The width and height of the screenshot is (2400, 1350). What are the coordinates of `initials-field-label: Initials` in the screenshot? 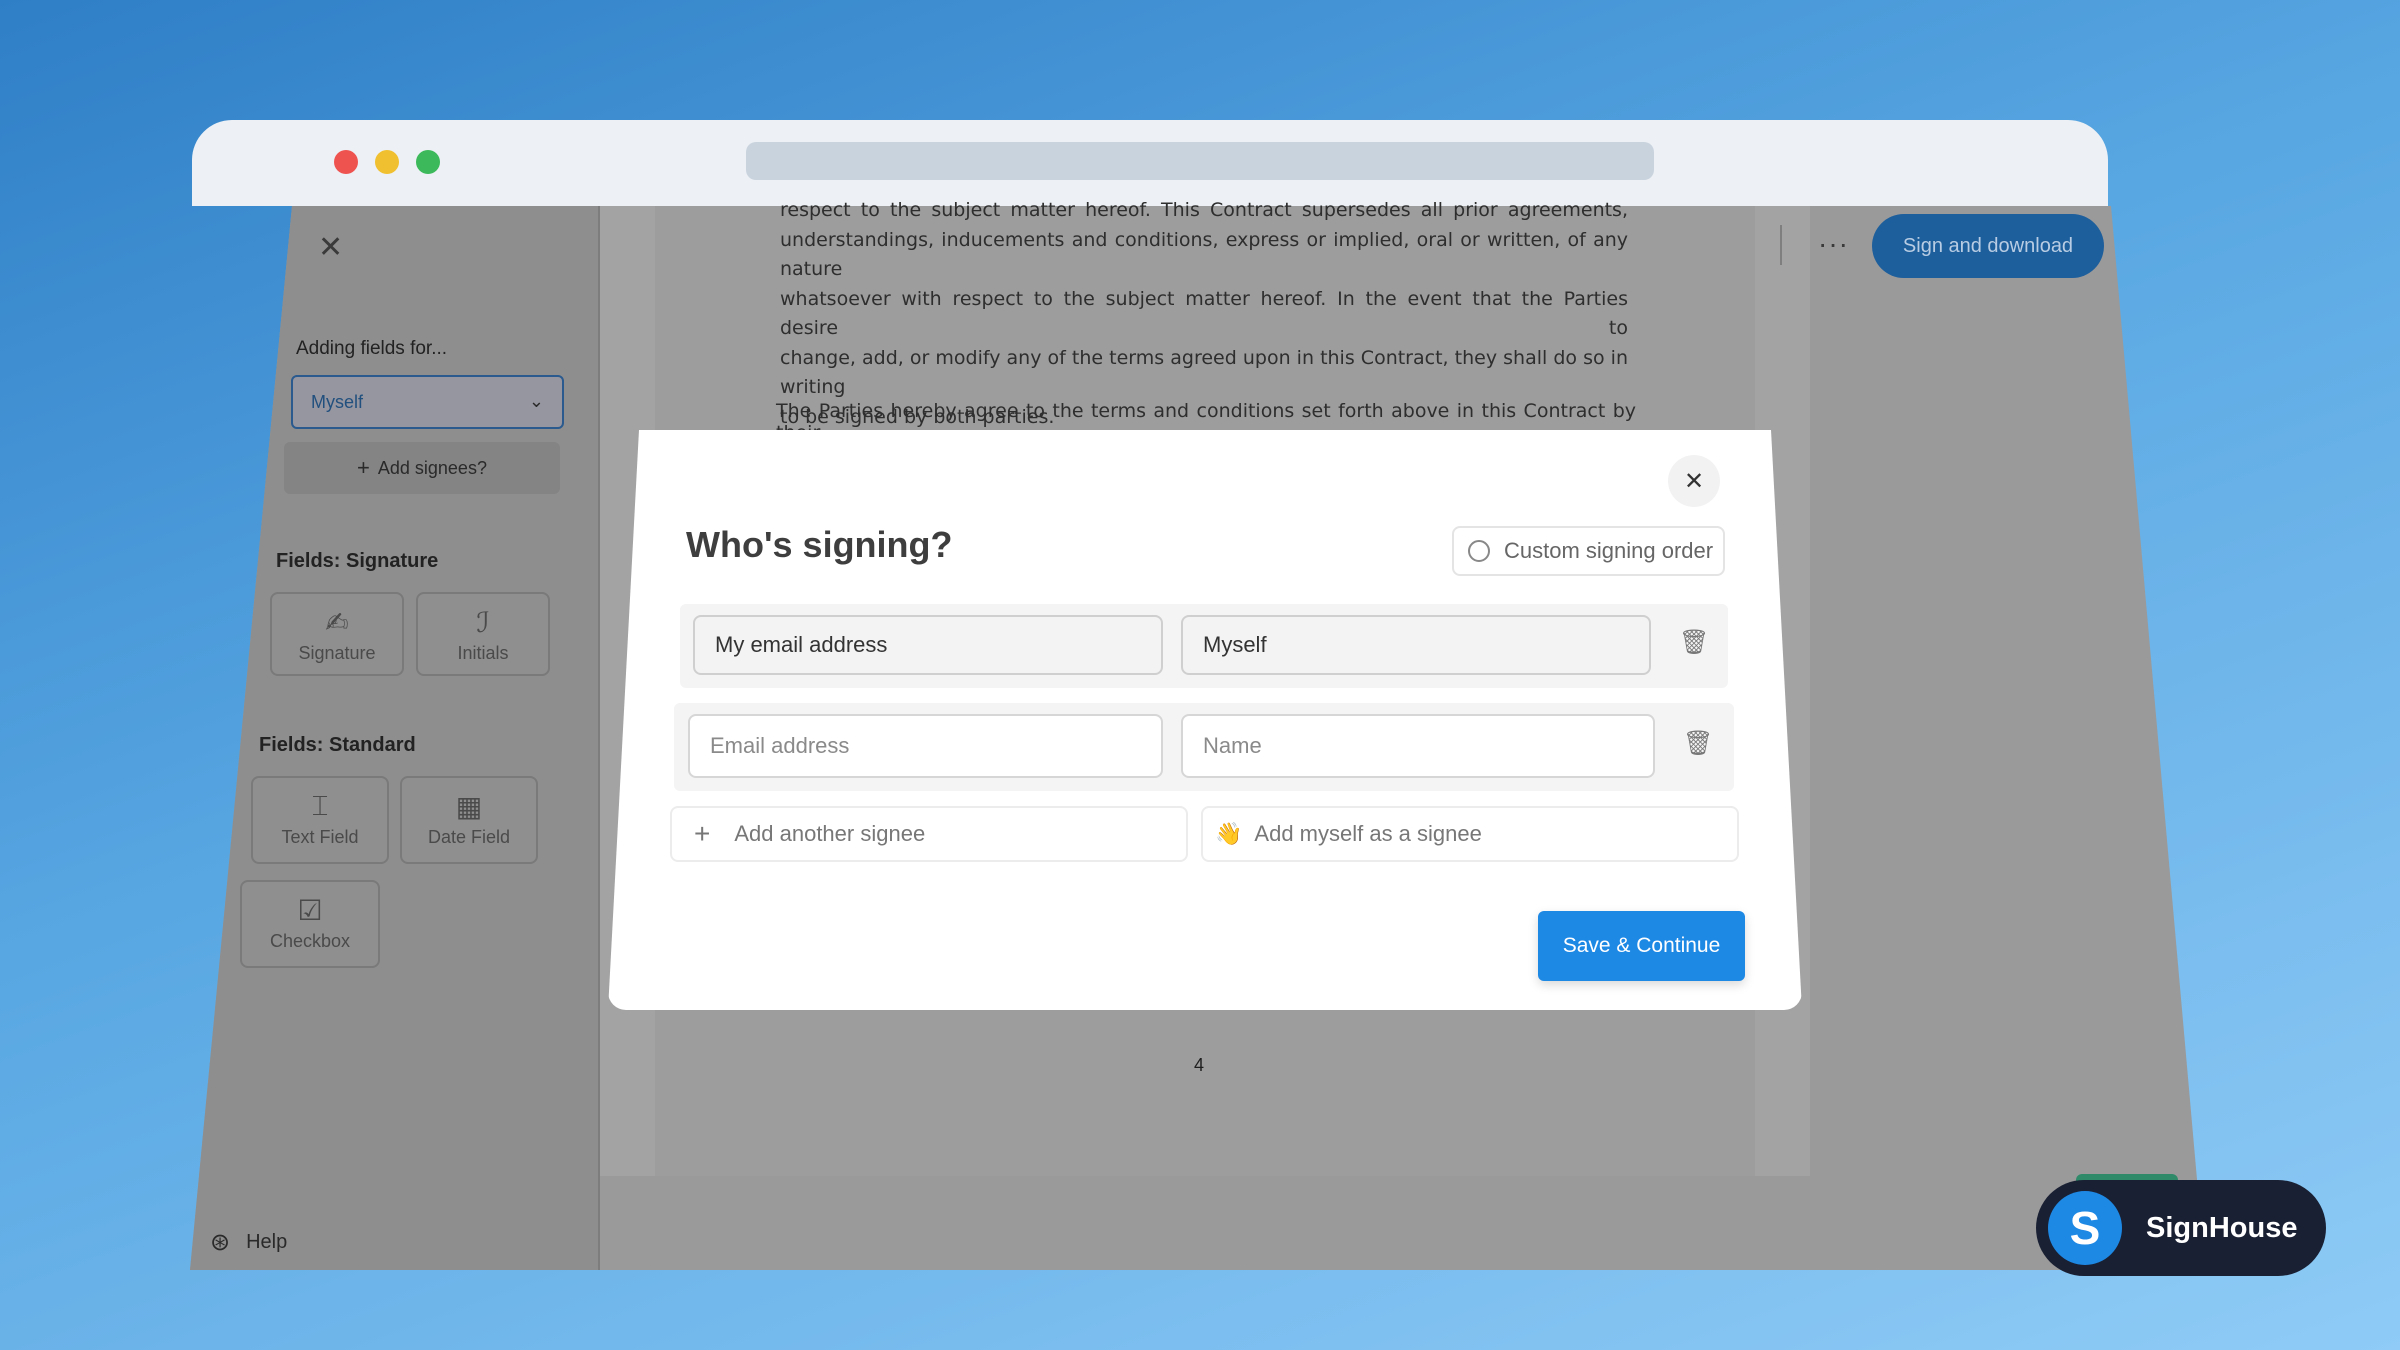 It's located at (483, 653).